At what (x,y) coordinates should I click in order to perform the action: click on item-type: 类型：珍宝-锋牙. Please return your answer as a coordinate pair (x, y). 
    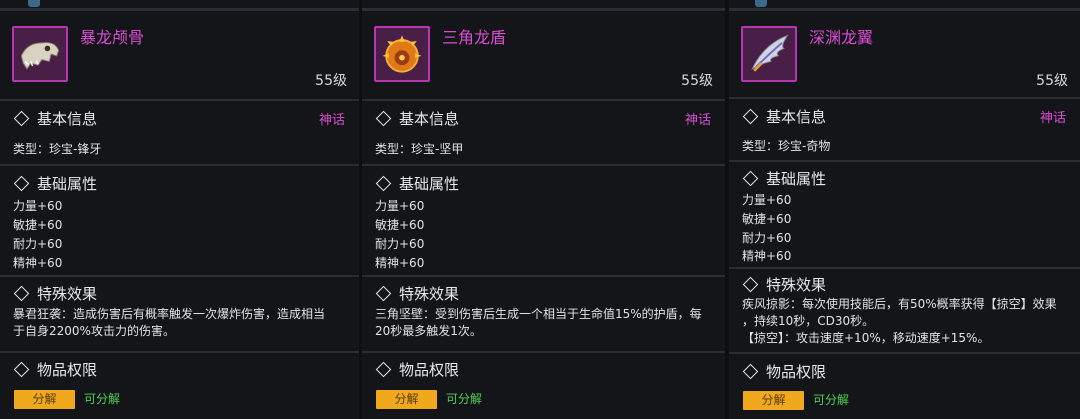
    Looking at the image, I should click on (57, 149).